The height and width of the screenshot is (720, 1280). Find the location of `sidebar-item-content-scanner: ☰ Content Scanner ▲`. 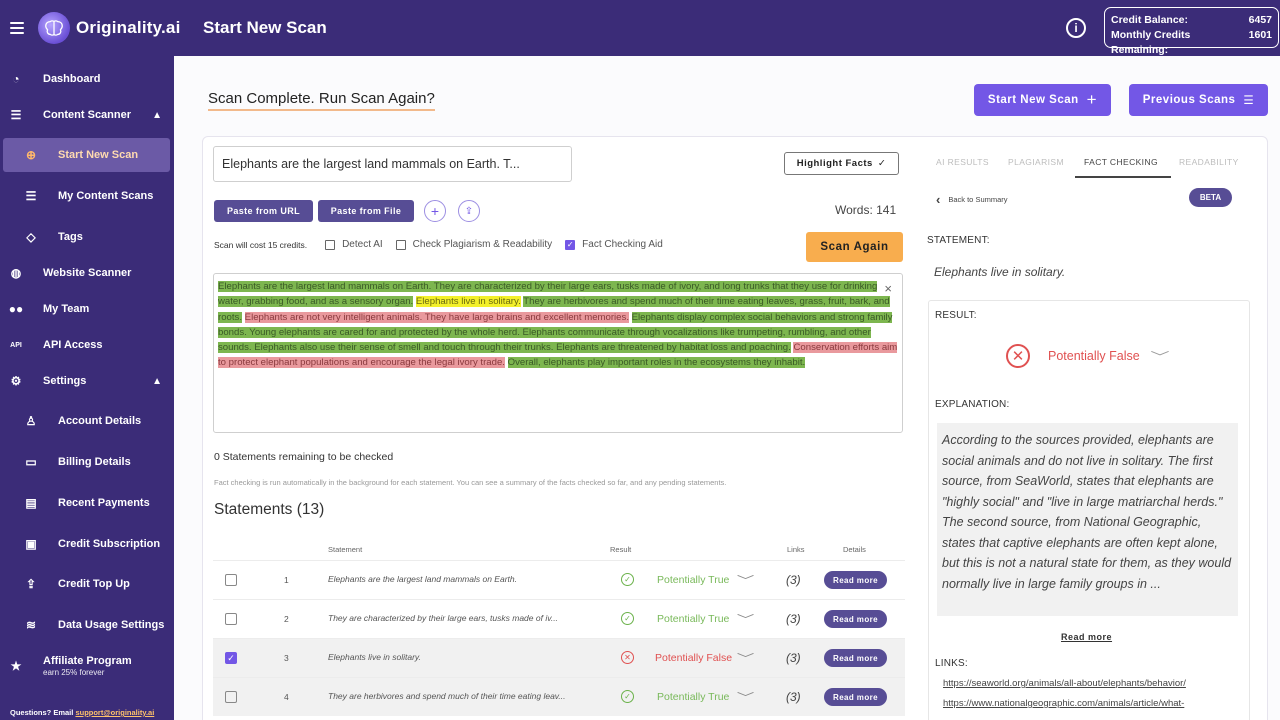

sidebar-item-content-scanner: ☰ Content Scanner ▲ is located at coordinates (87, 115).